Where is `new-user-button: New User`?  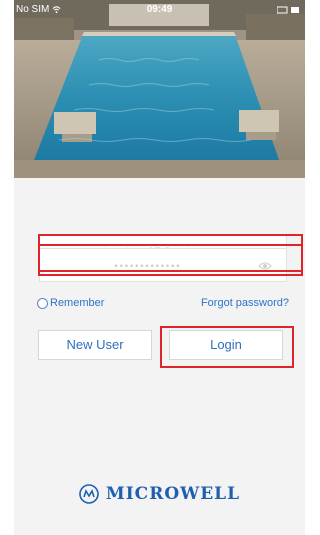 new-user-button: New User is located at coordinates (95, 345).